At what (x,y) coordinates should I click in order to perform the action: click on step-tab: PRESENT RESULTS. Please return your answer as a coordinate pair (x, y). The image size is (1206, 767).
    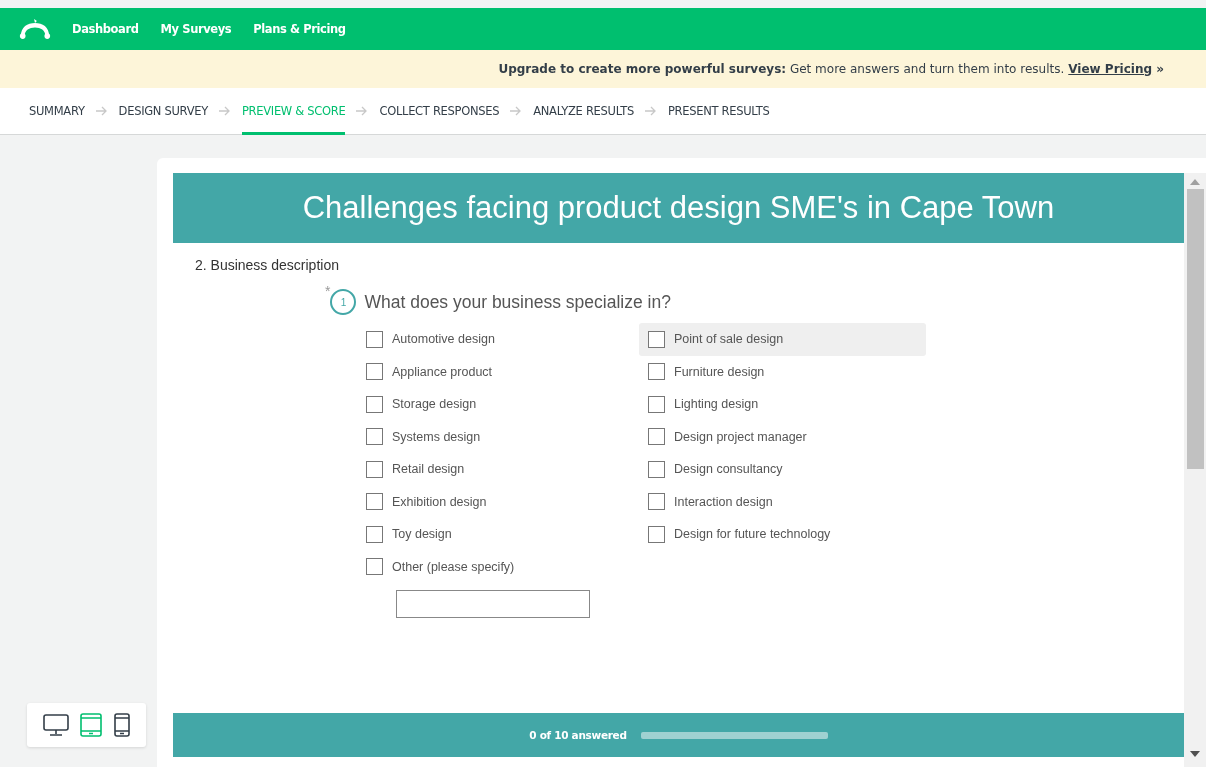
    Looking at the image, I should click on (718, 111).